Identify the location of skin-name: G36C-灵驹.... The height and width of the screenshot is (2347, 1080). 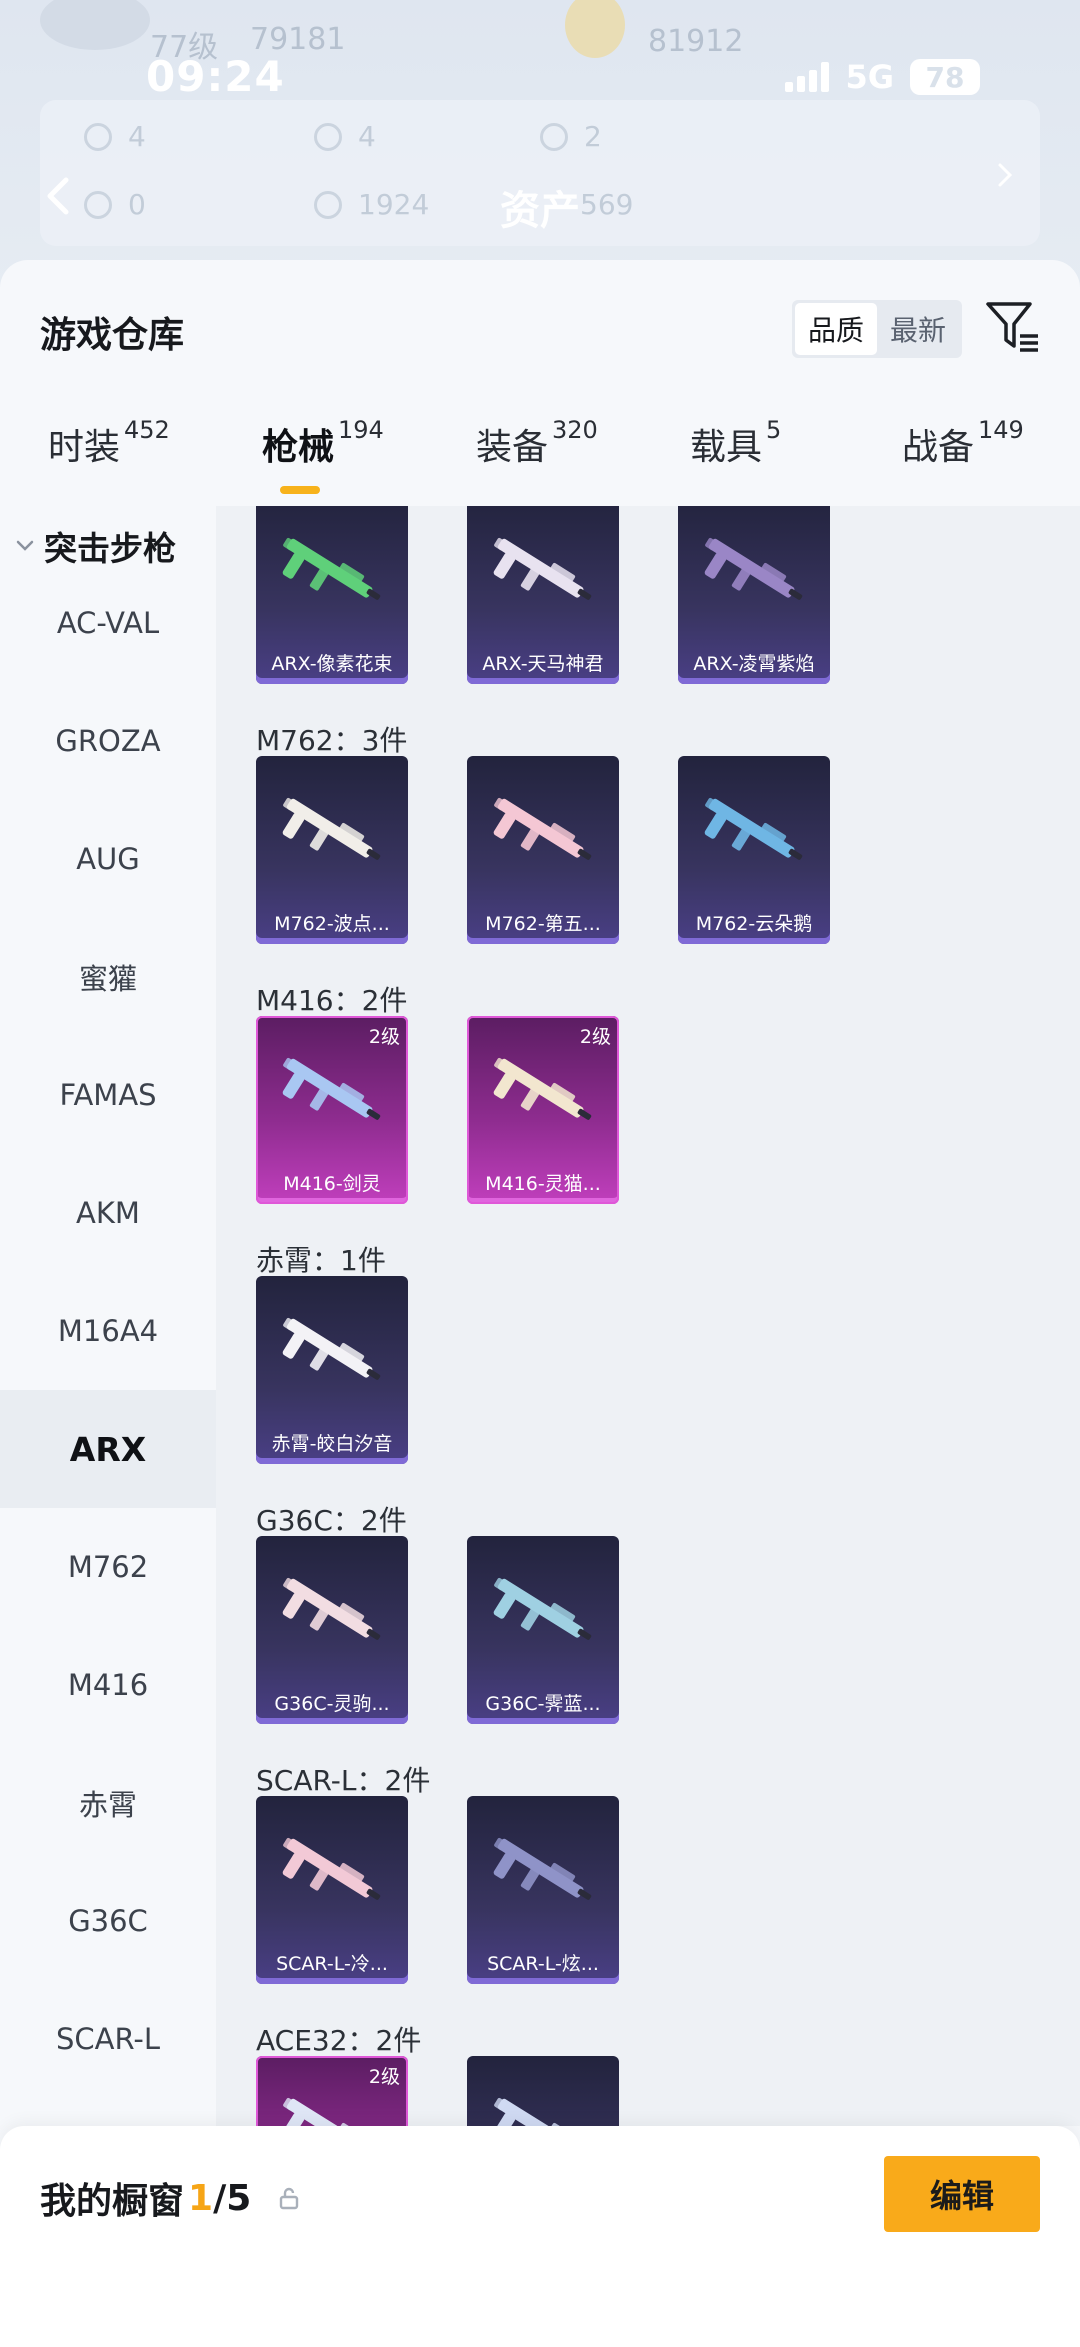
(332, 1704).